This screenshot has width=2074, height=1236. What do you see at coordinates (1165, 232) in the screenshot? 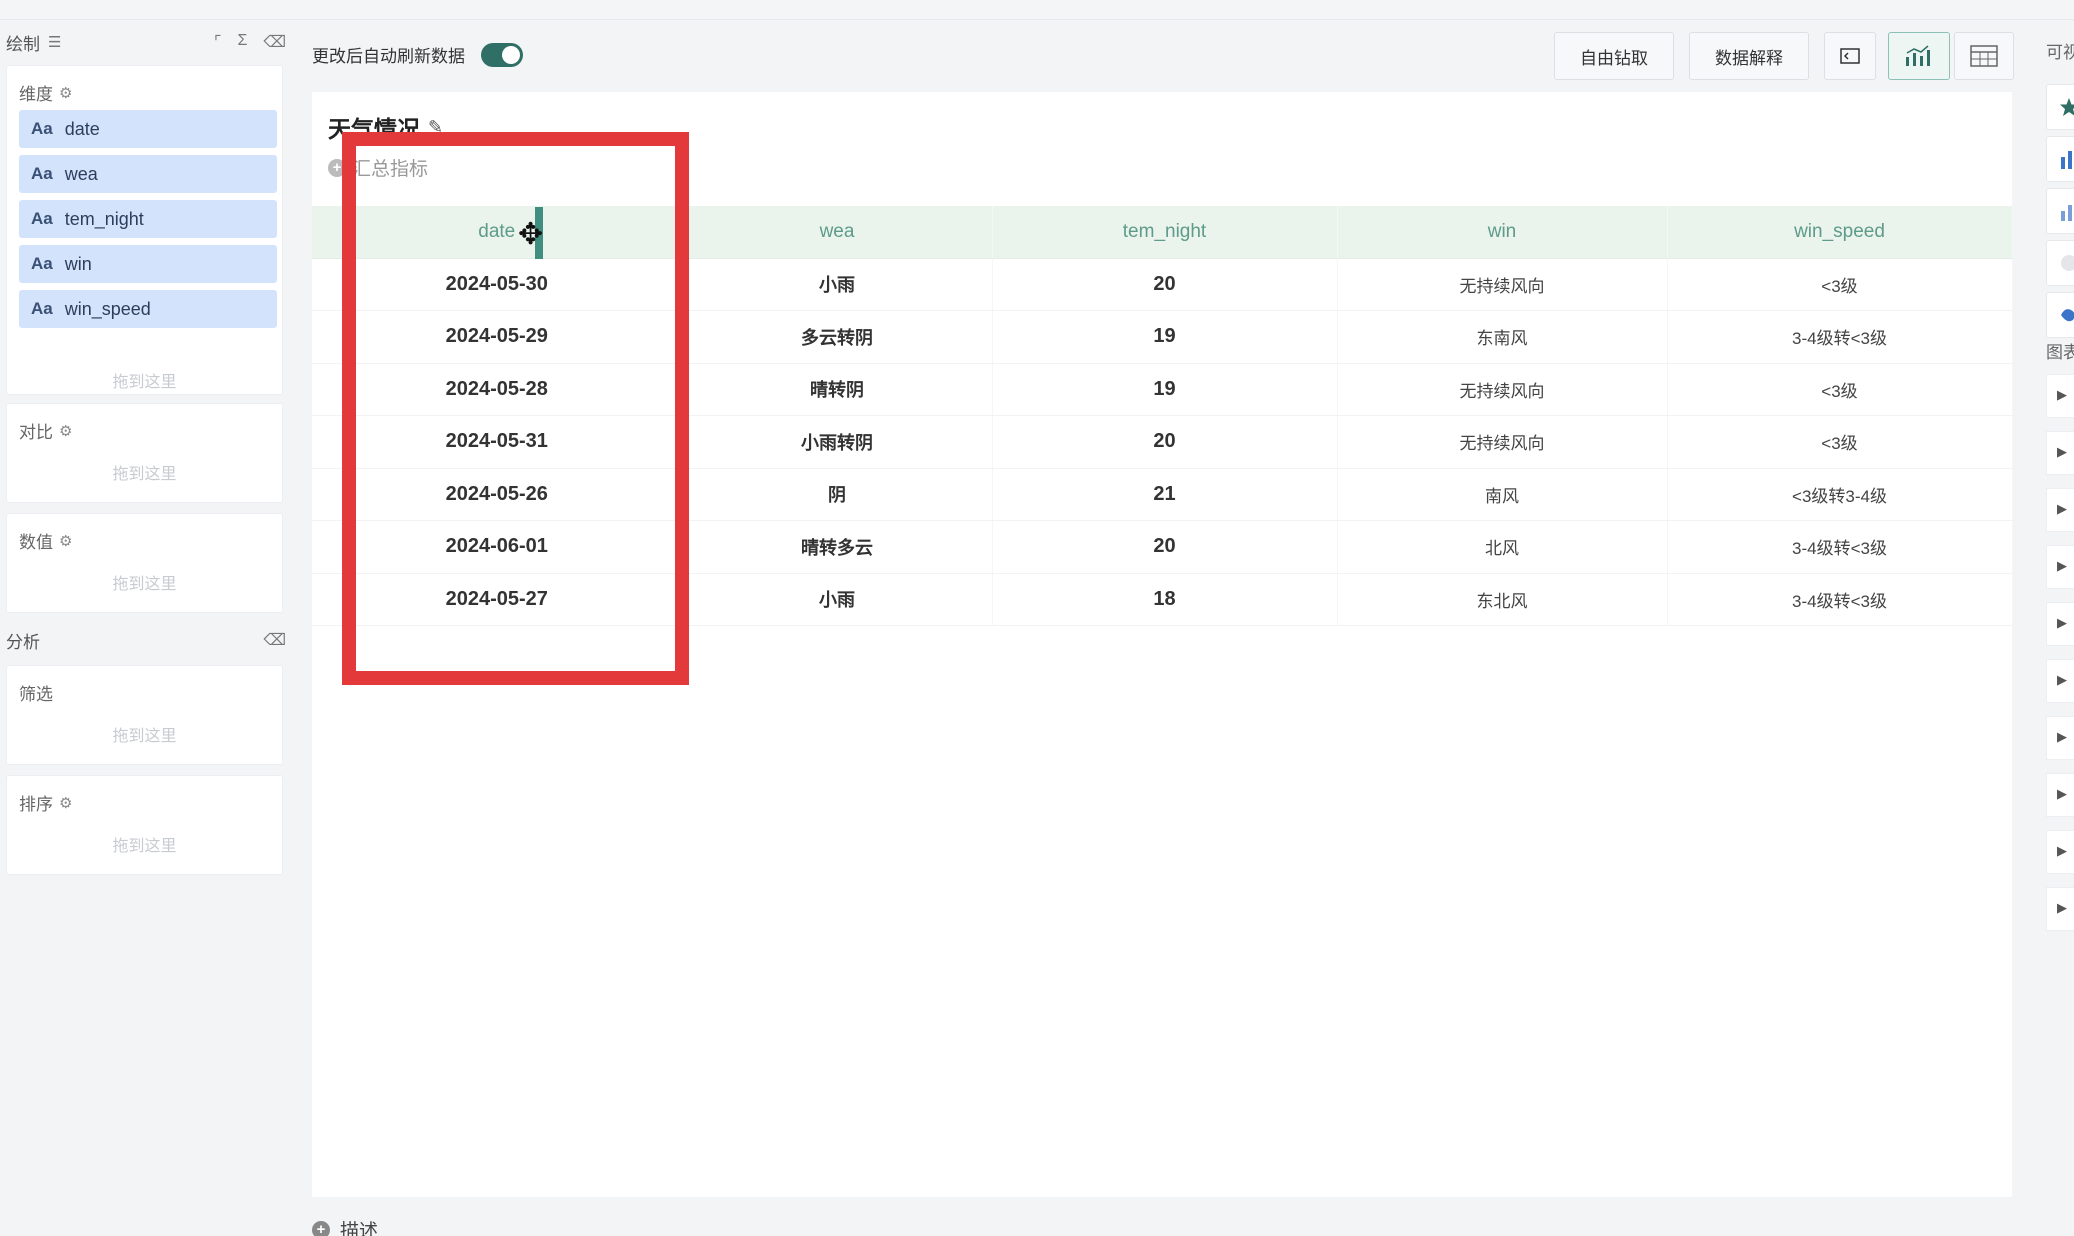
I see `column-header-tem_night: tem_night` at bounding box center [1165, 232].